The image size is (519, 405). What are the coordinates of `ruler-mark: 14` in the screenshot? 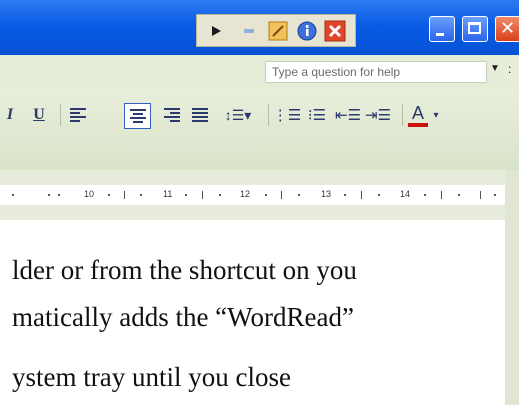 It's located at (405, 194).